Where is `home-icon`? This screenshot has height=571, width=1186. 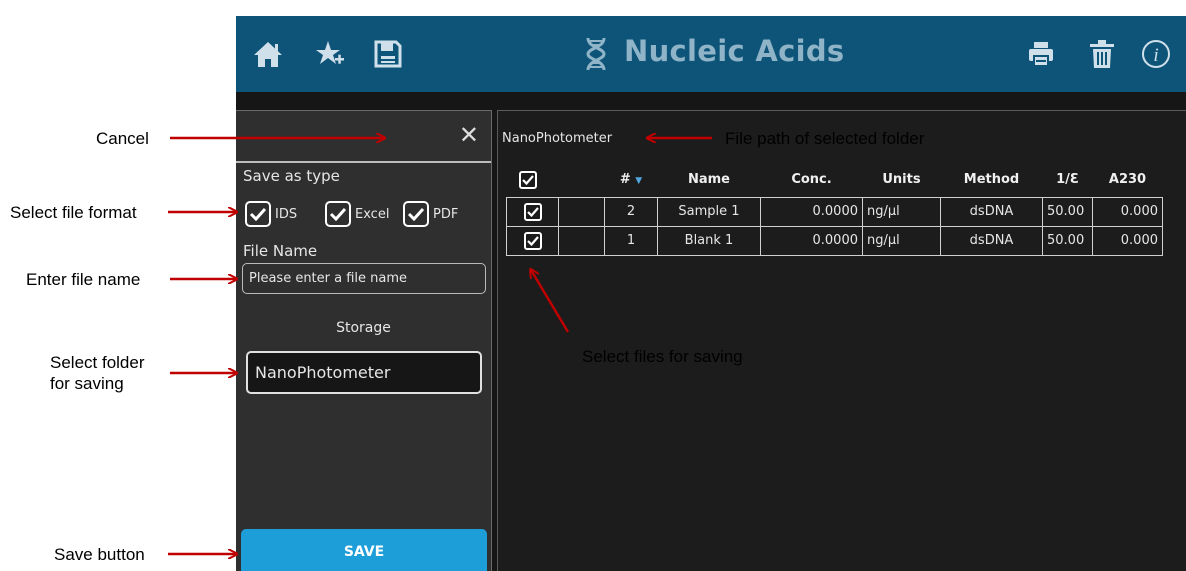 home-icon is located at coordinates (268, 54).